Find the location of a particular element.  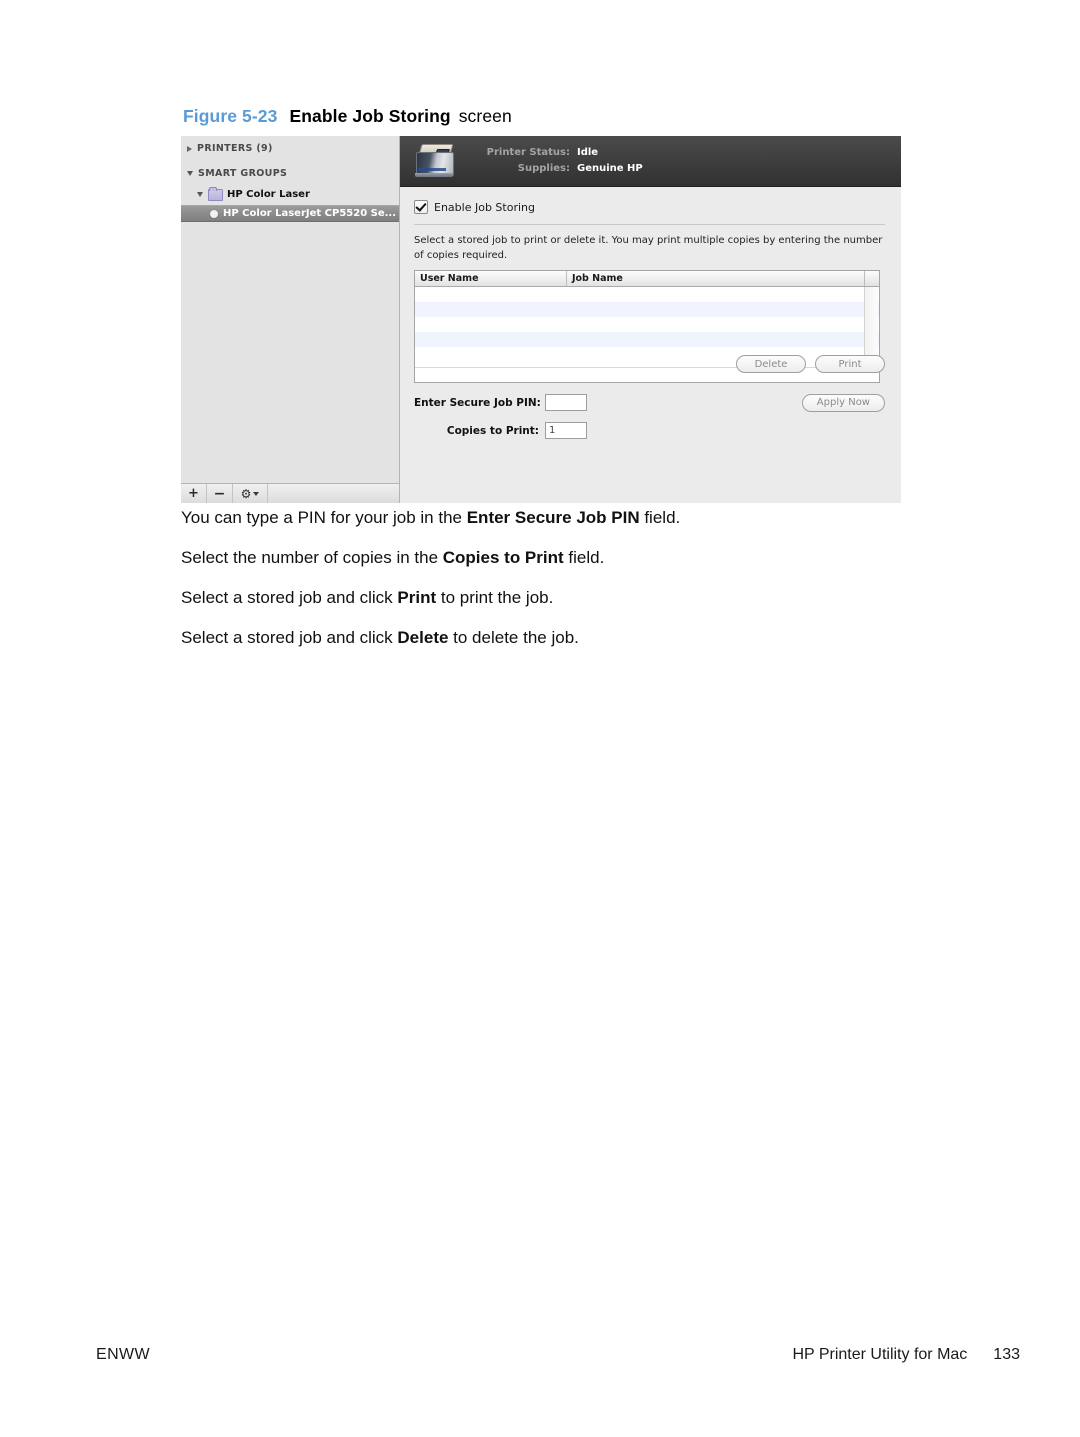

folder-icon is located at coordinates (215, 193).